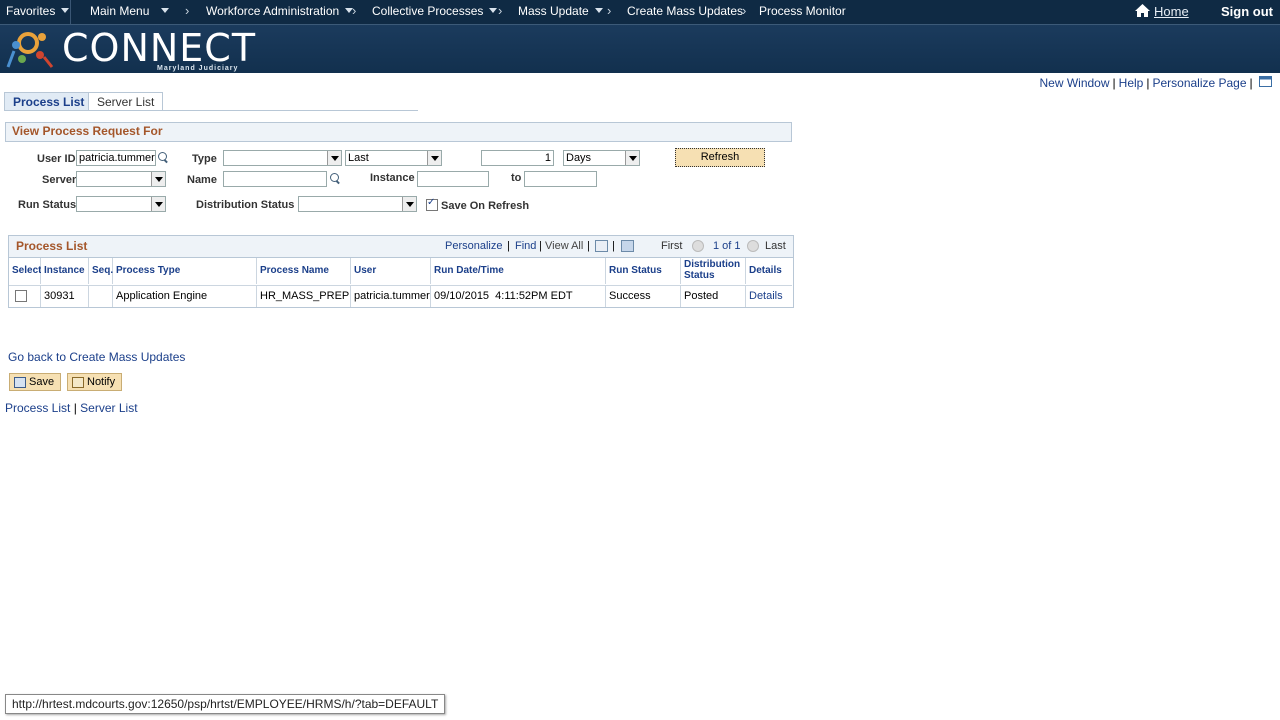  I want to click on download-excel-icon, so click(627, 247).